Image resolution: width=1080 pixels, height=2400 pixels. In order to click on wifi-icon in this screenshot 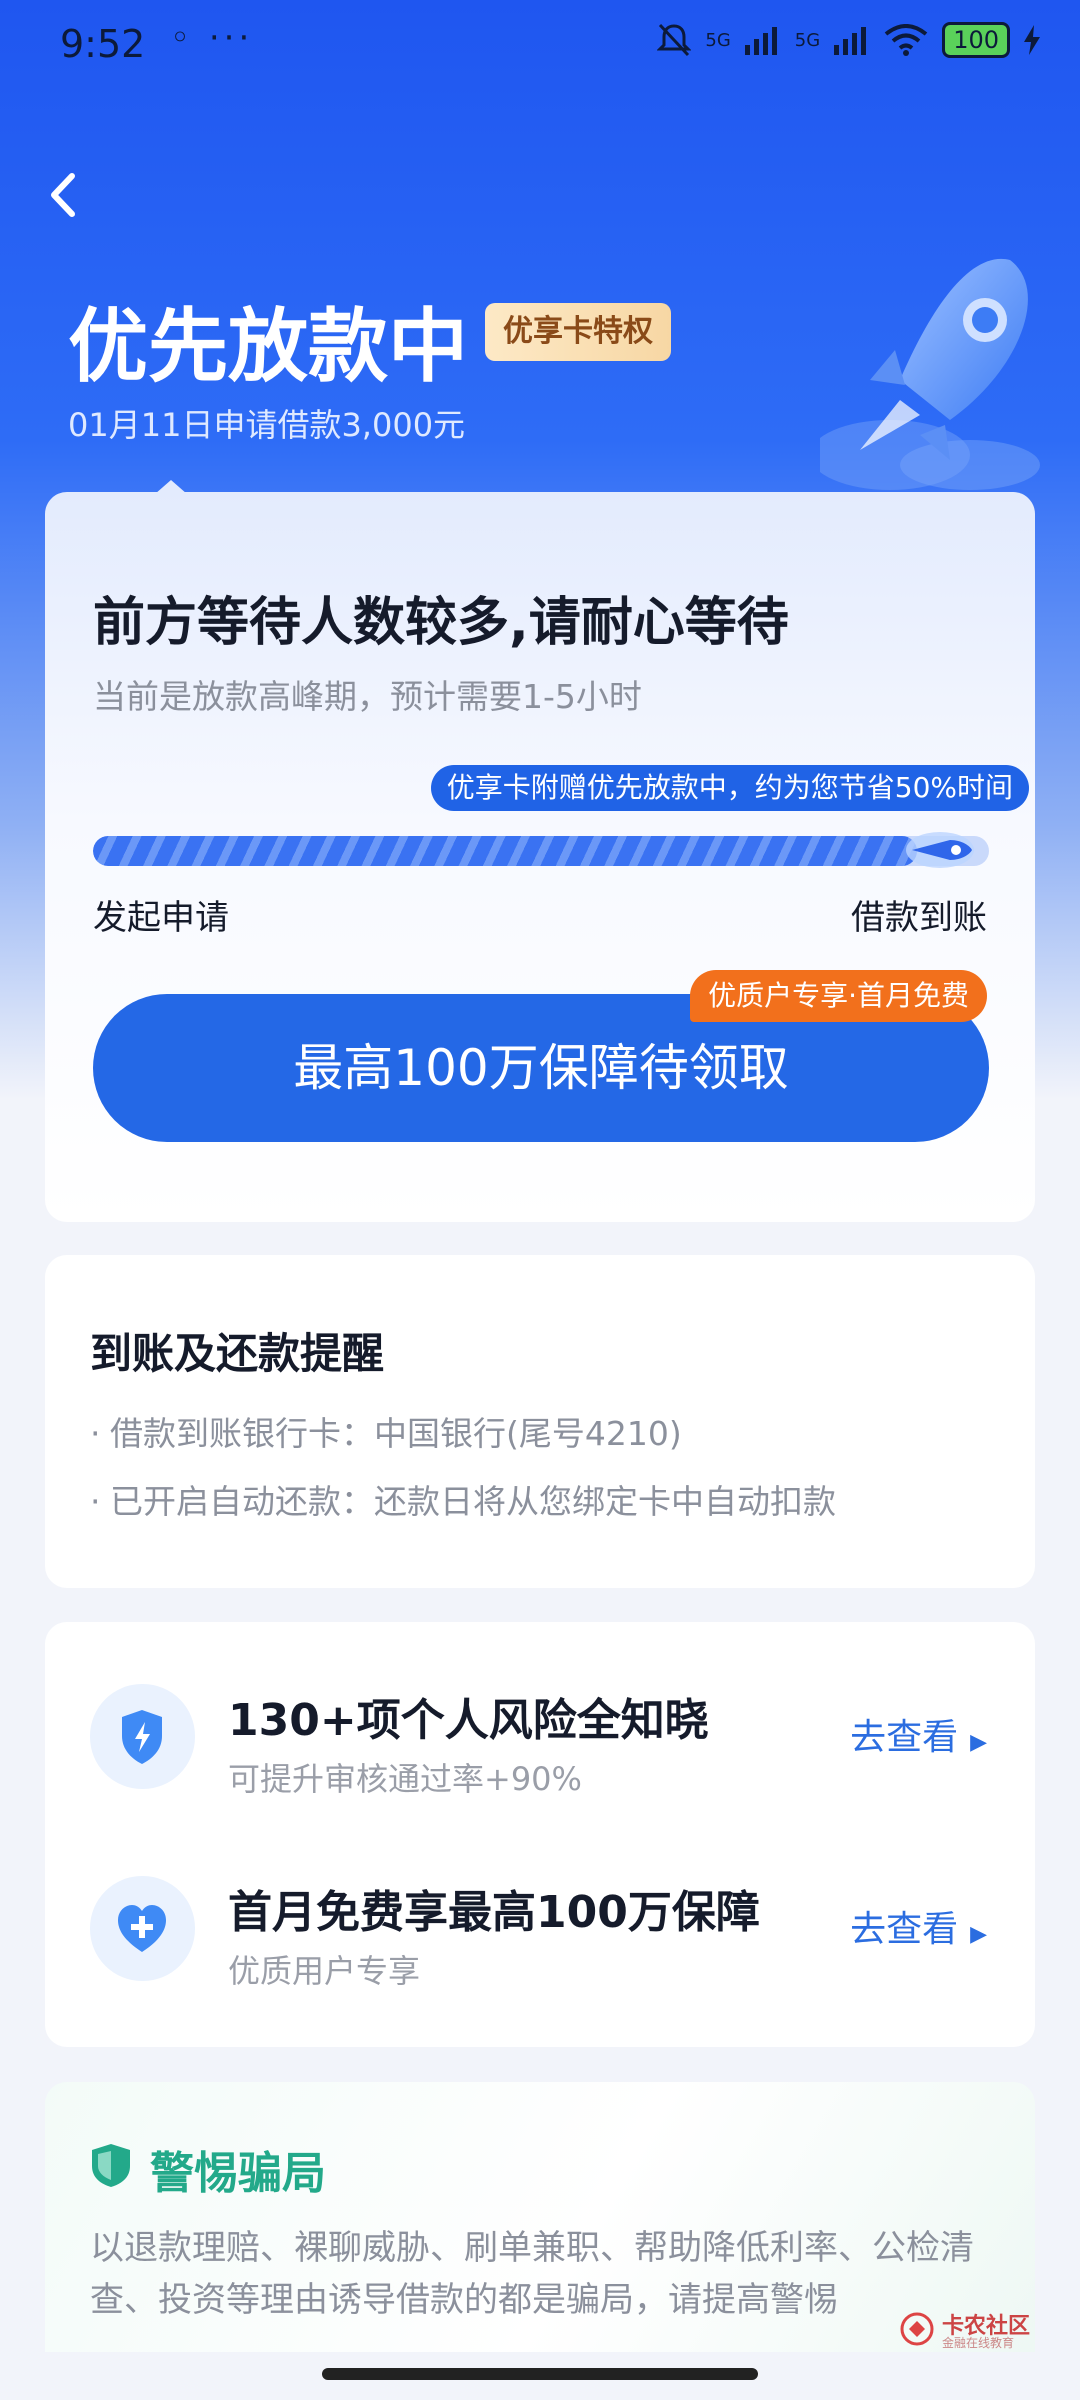, I will do `click(906, 40)`.